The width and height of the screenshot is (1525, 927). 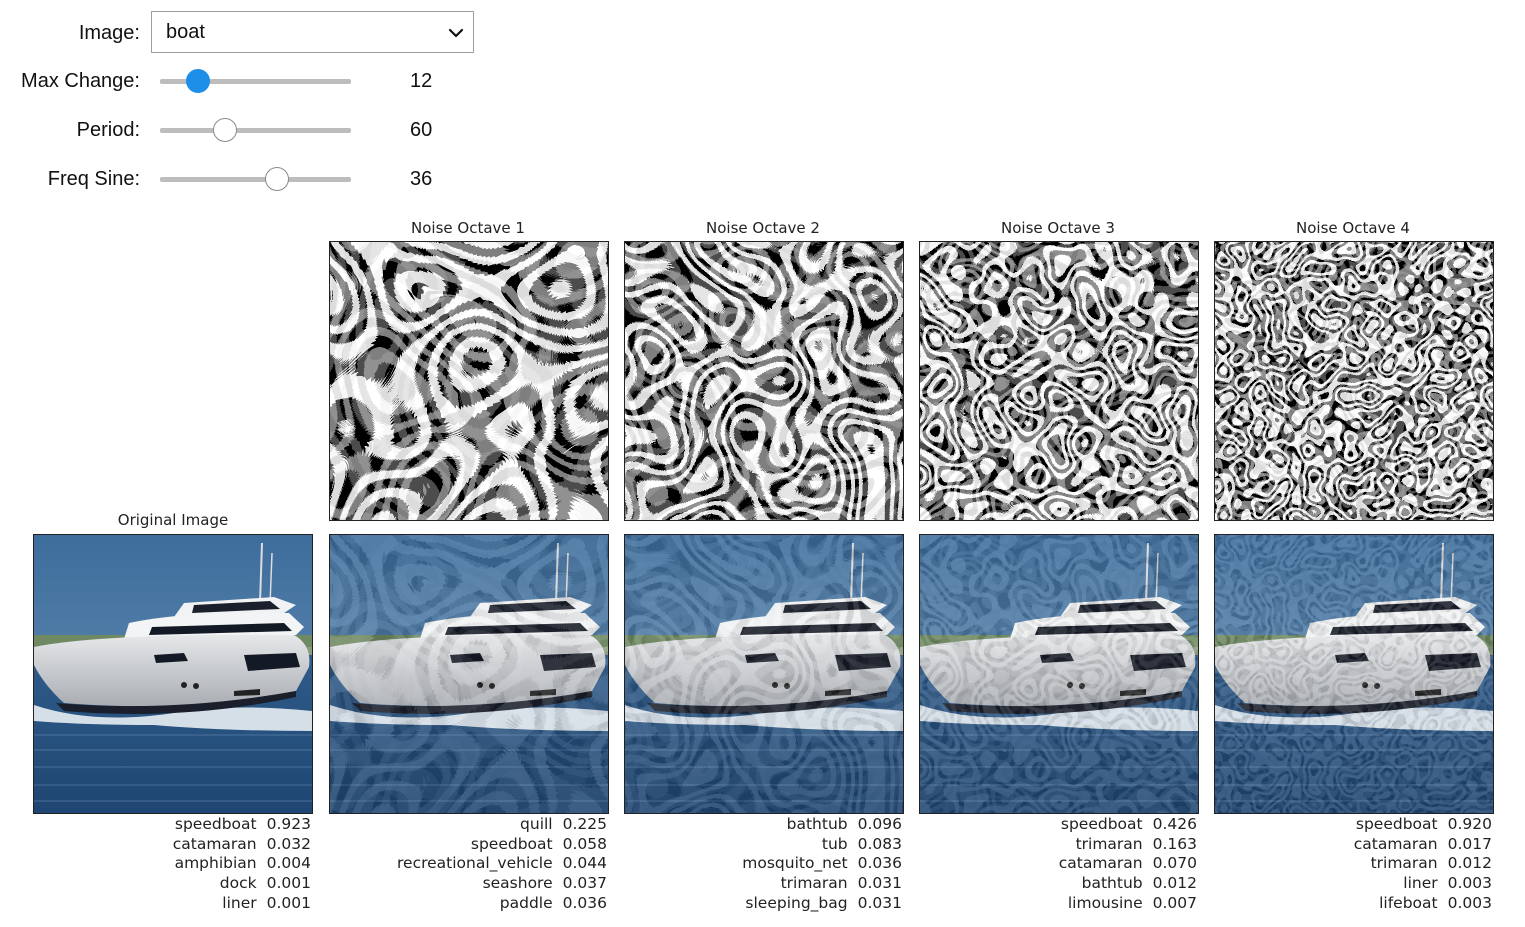 I want to click on prediction-label: limousine, so click(x=1105, y=902).